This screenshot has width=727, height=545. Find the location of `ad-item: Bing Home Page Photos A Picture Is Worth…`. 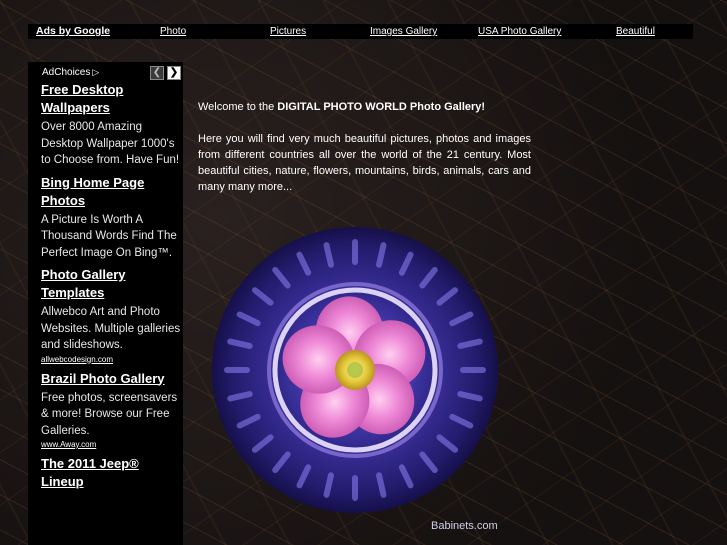

ad-item: Bing Home Page Photos A Picture Is Worth… is located at coordinates (111, 218).